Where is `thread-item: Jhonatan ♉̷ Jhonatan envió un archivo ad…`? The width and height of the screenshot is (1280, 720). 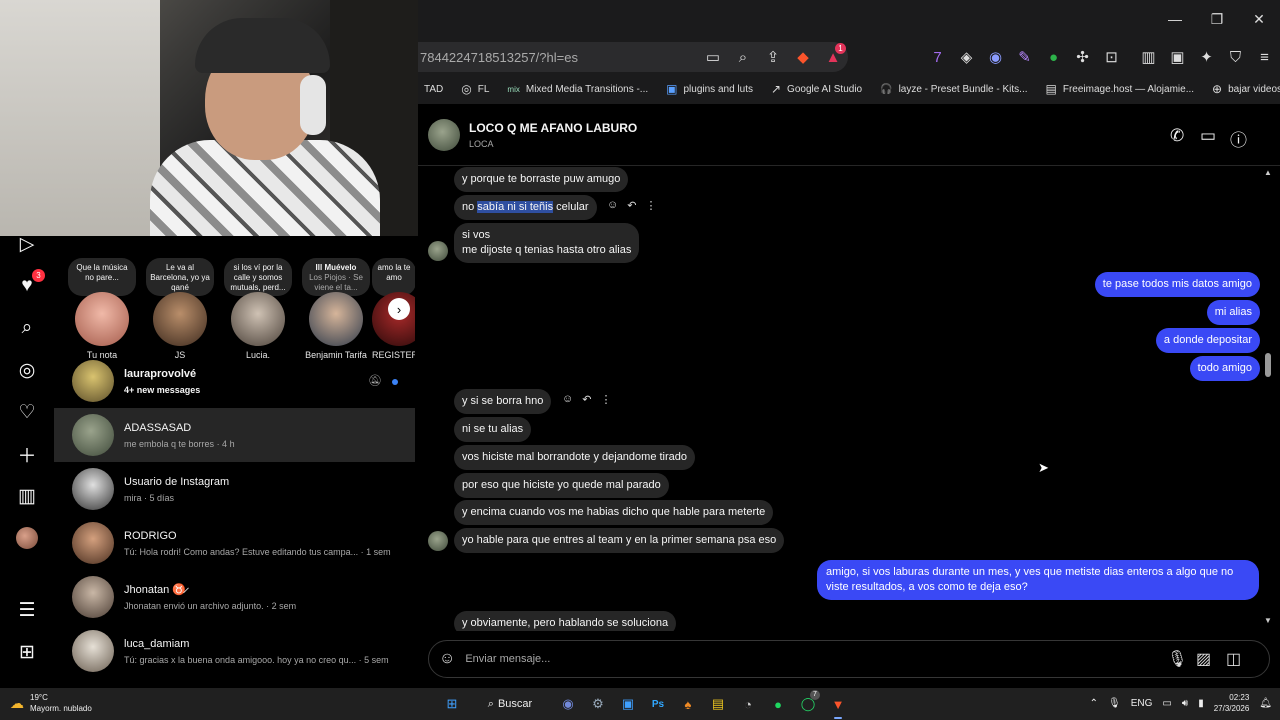 thread-item: Jhonatan ♉̷ Jhonatan envió un archivo ad… is located at coordinates (234, 597).